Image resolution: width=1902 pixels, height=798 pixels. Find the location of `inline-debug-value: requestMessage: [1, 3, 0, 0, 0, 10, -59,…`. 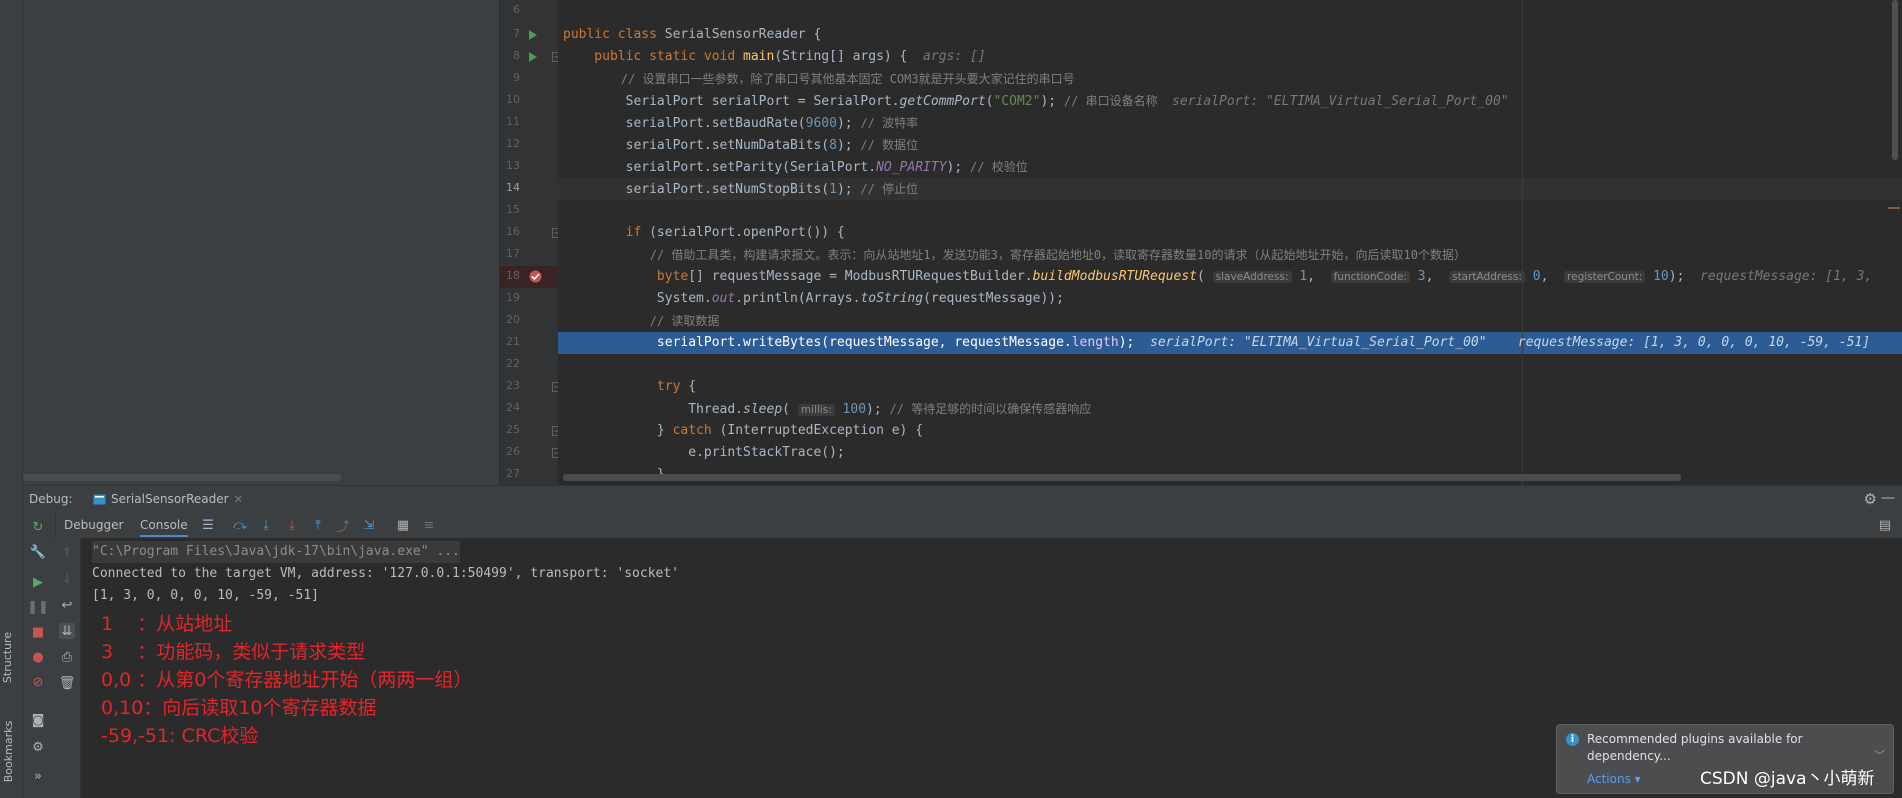

inline-debug-value: requestMessage: [1, 3, 0, 0, 0, 10, -59,… is located at coordinates (1694, 342).